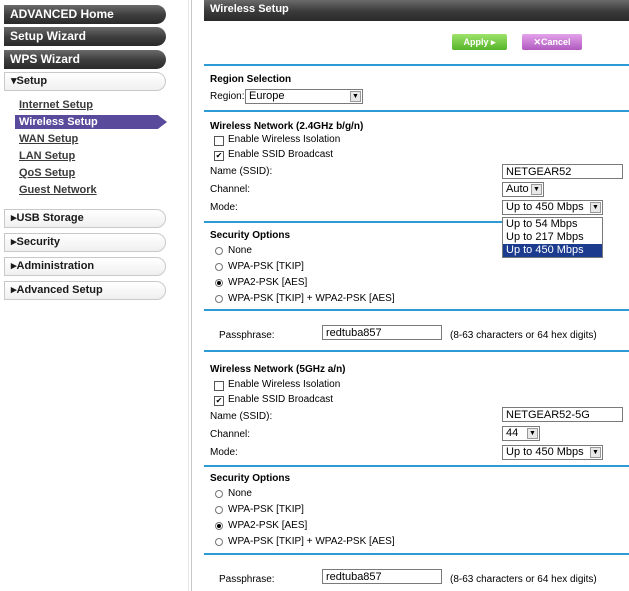 Image resolution: width=629 pixels, height=591 pixels. What do you see at coordinates (562, 171) in the screenshot?
I see `net24-ssid-input: NETGEAR52` at bounding box center [562, 171].